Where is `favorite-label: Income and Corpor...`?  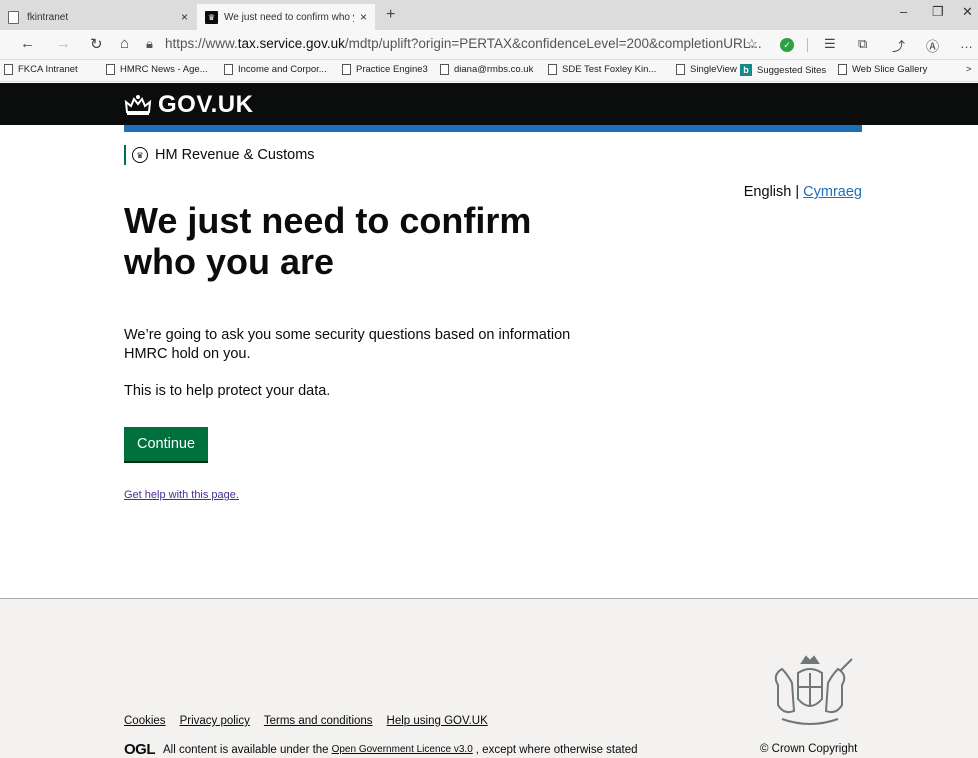 favorite-label: Income and Corpor... is located at coordinates (282, 69).